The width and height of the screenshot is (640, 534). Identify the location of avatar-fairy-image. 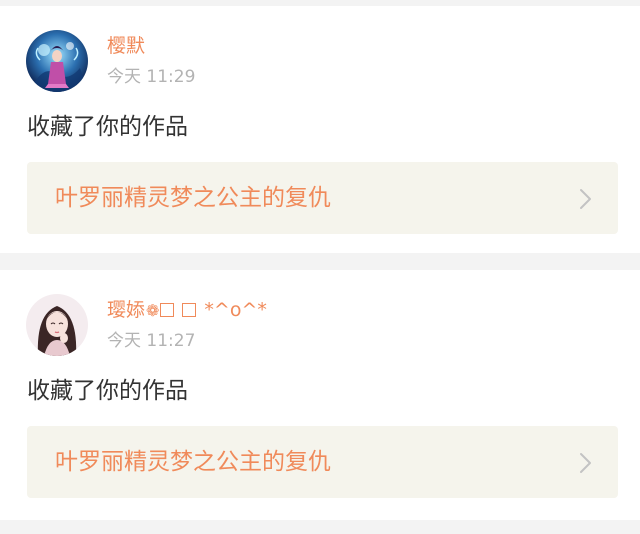
(57, 61).